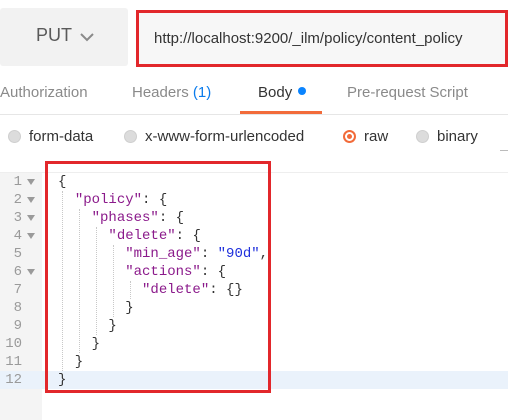 The width and height of the screenshot is (508, 420). I want to click on code-line-active: 12 }, so click(254, 380).